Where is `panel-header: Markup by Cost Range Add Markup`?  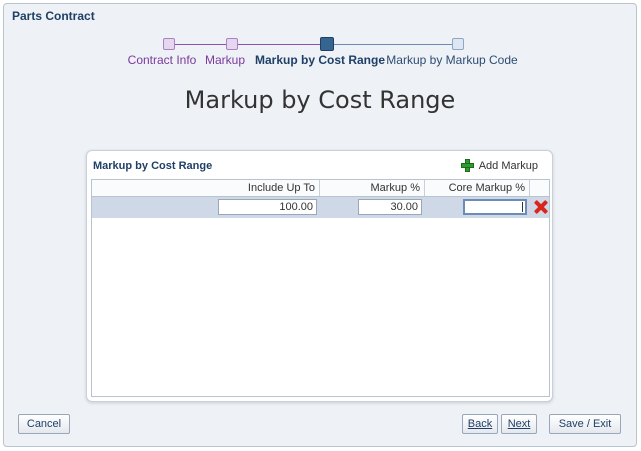 panel-header: Markup by Cost Range Add Markup is located at coordinates (319, 165).